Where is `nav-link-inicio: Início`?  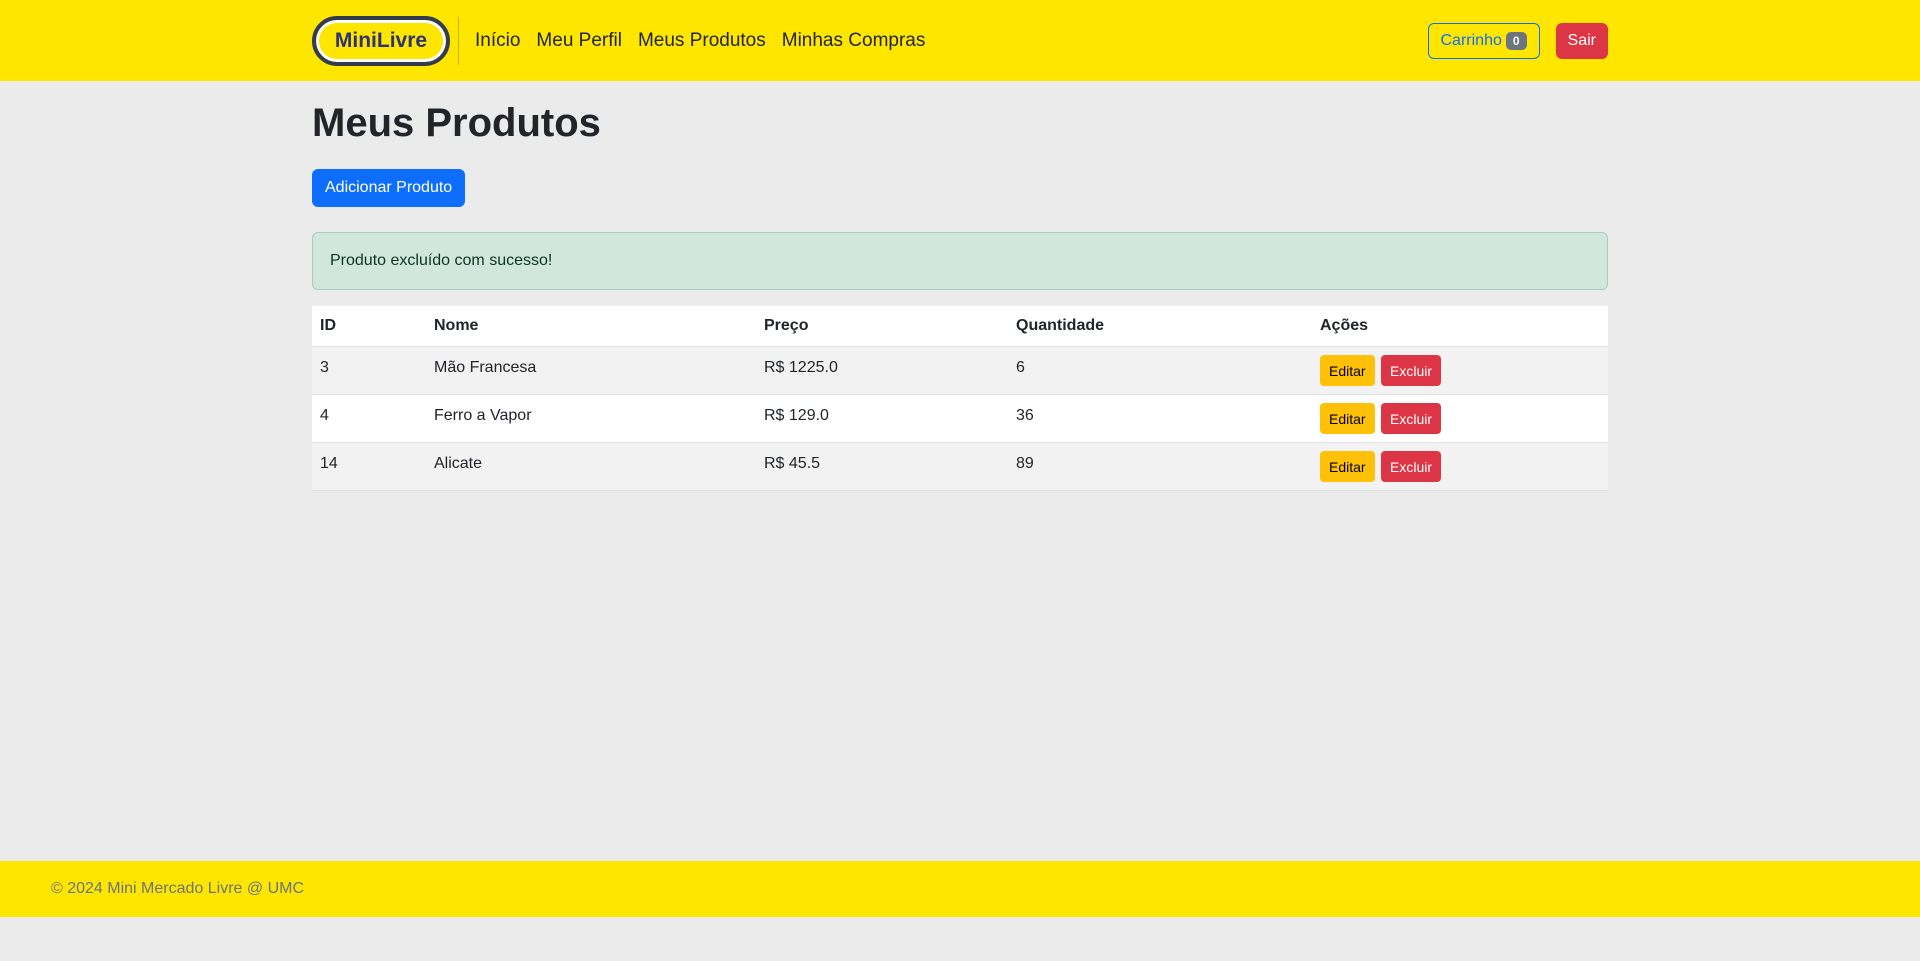 nav-link-inicio: Início is located at coordinates (497, 41).